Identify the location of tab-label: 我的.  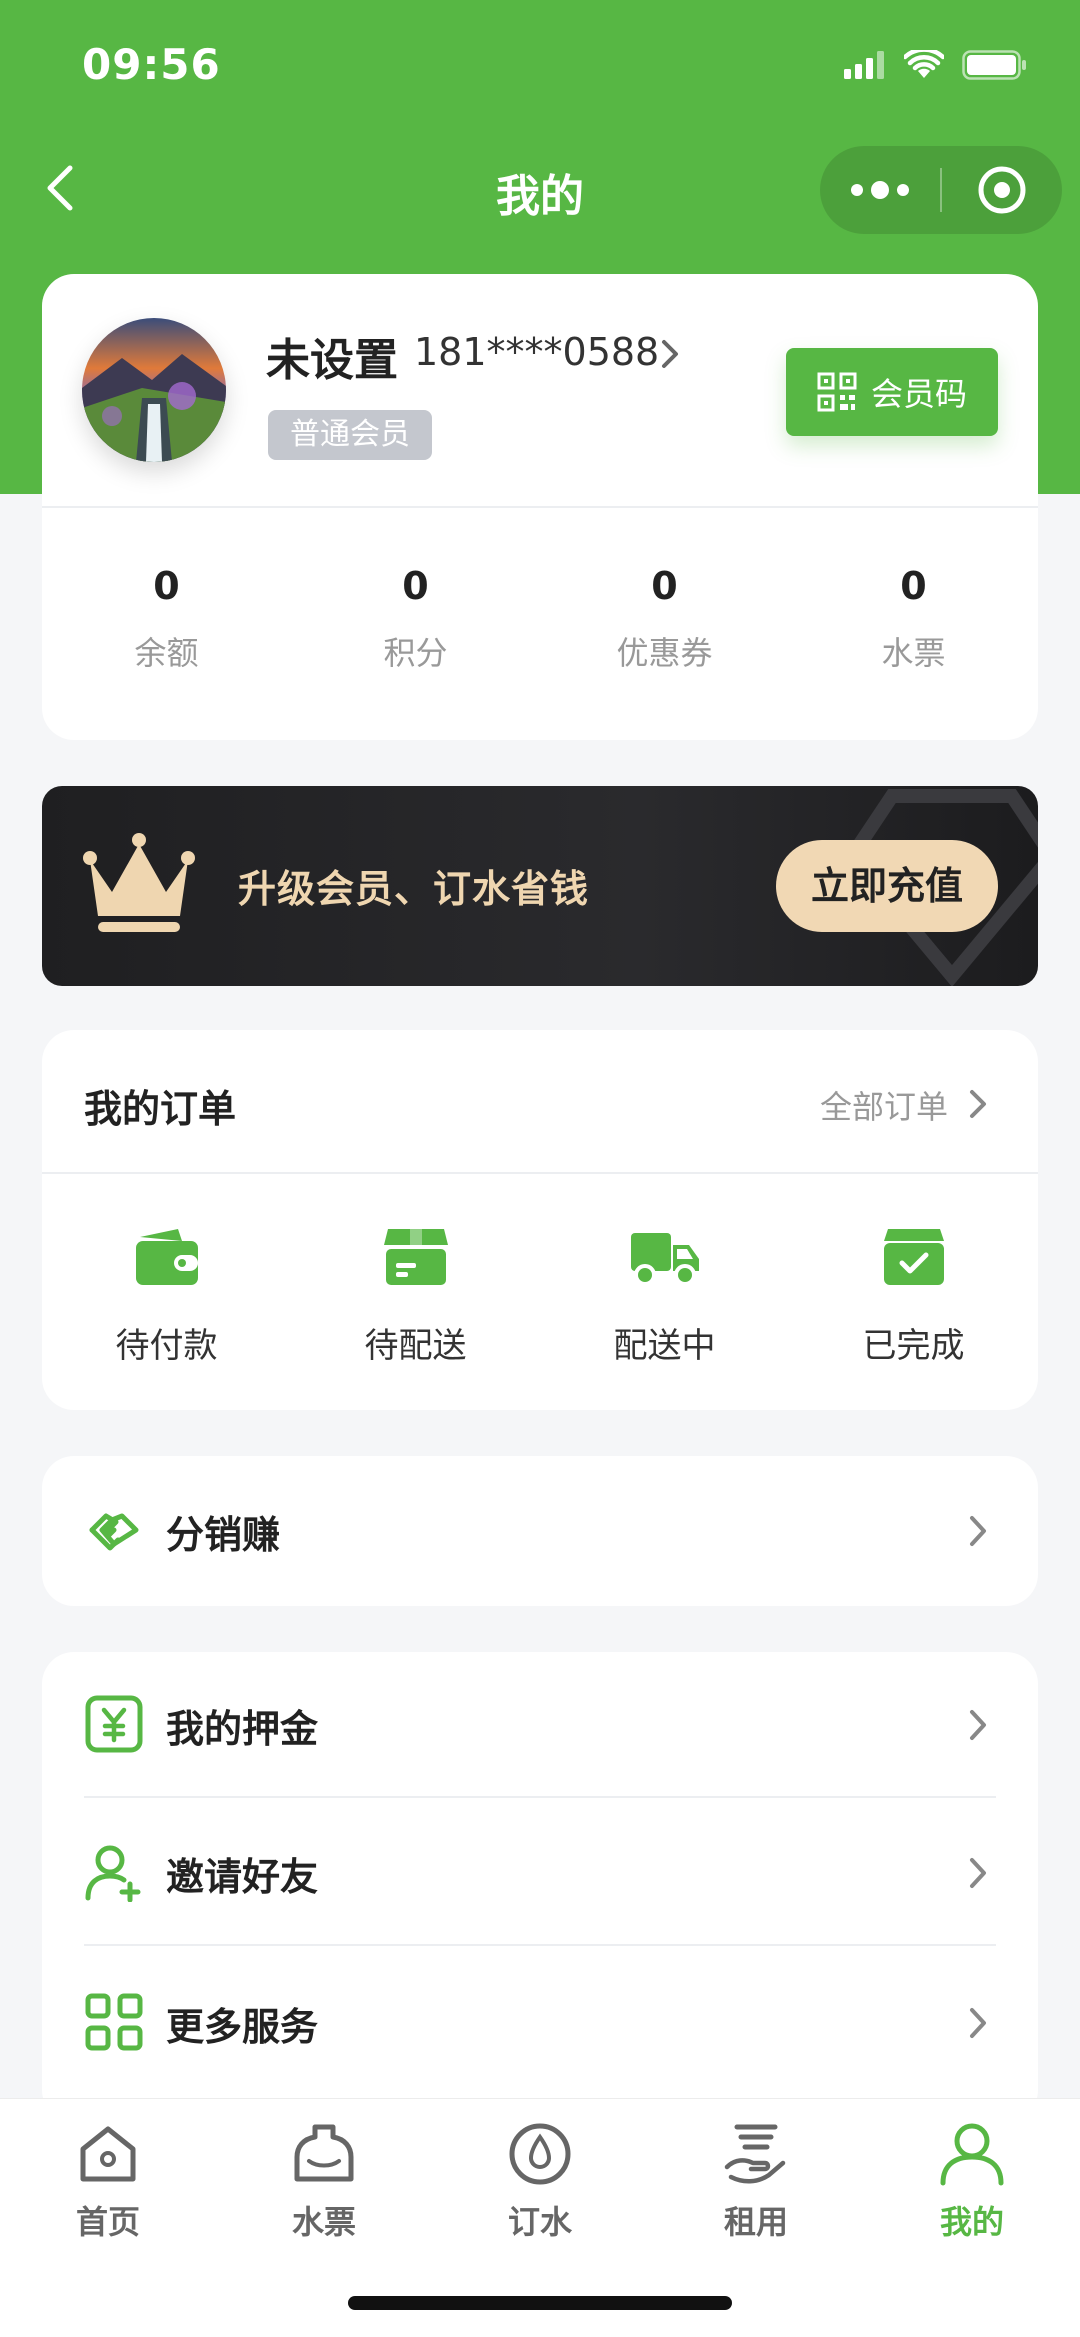
(971, 2222).